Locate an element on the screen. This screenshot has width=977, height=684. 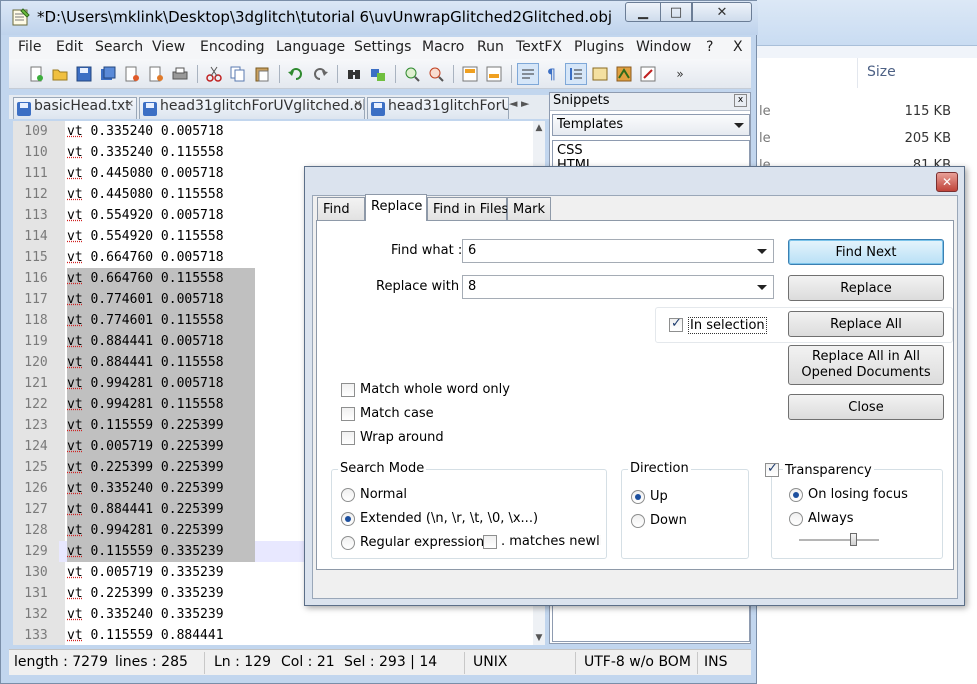
menu-macro: Macro is located at coordinates (443, 47).